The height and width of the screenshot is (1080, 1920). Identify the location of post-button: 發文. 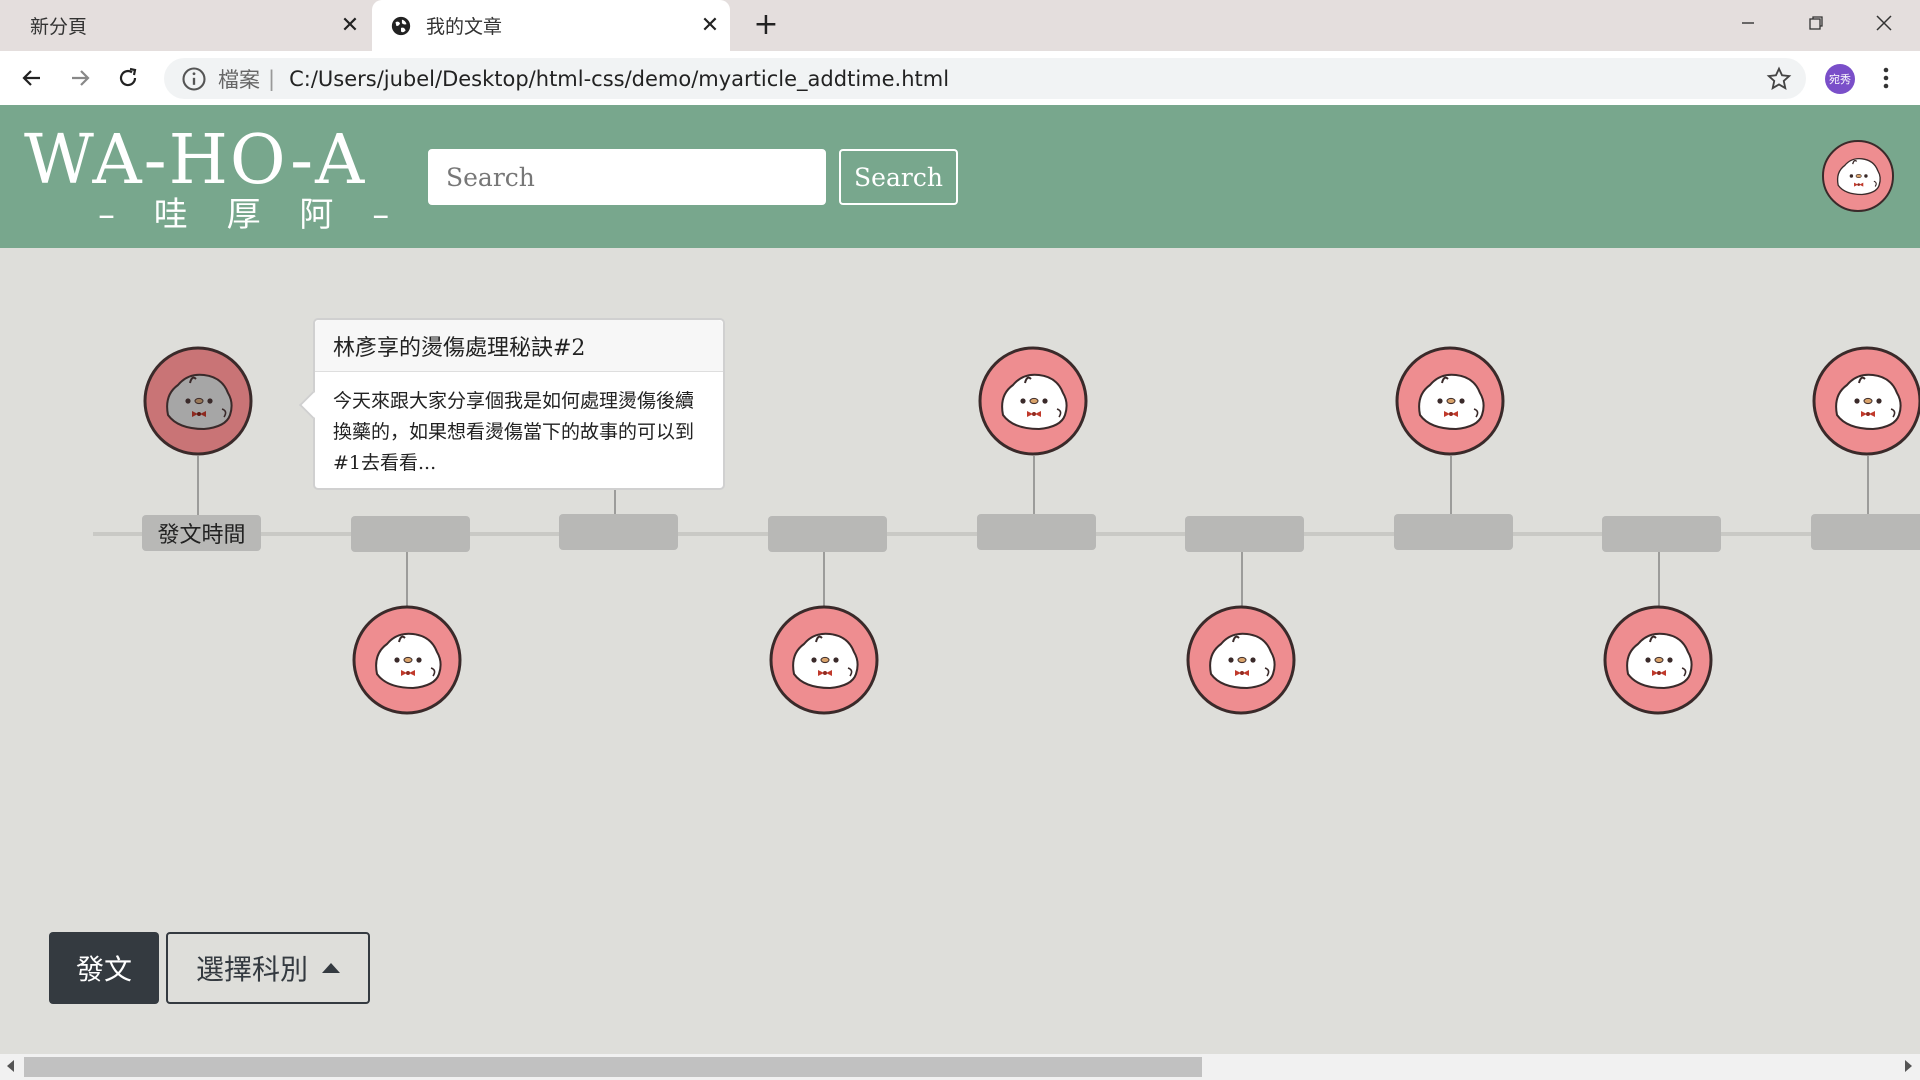
(104, 968).